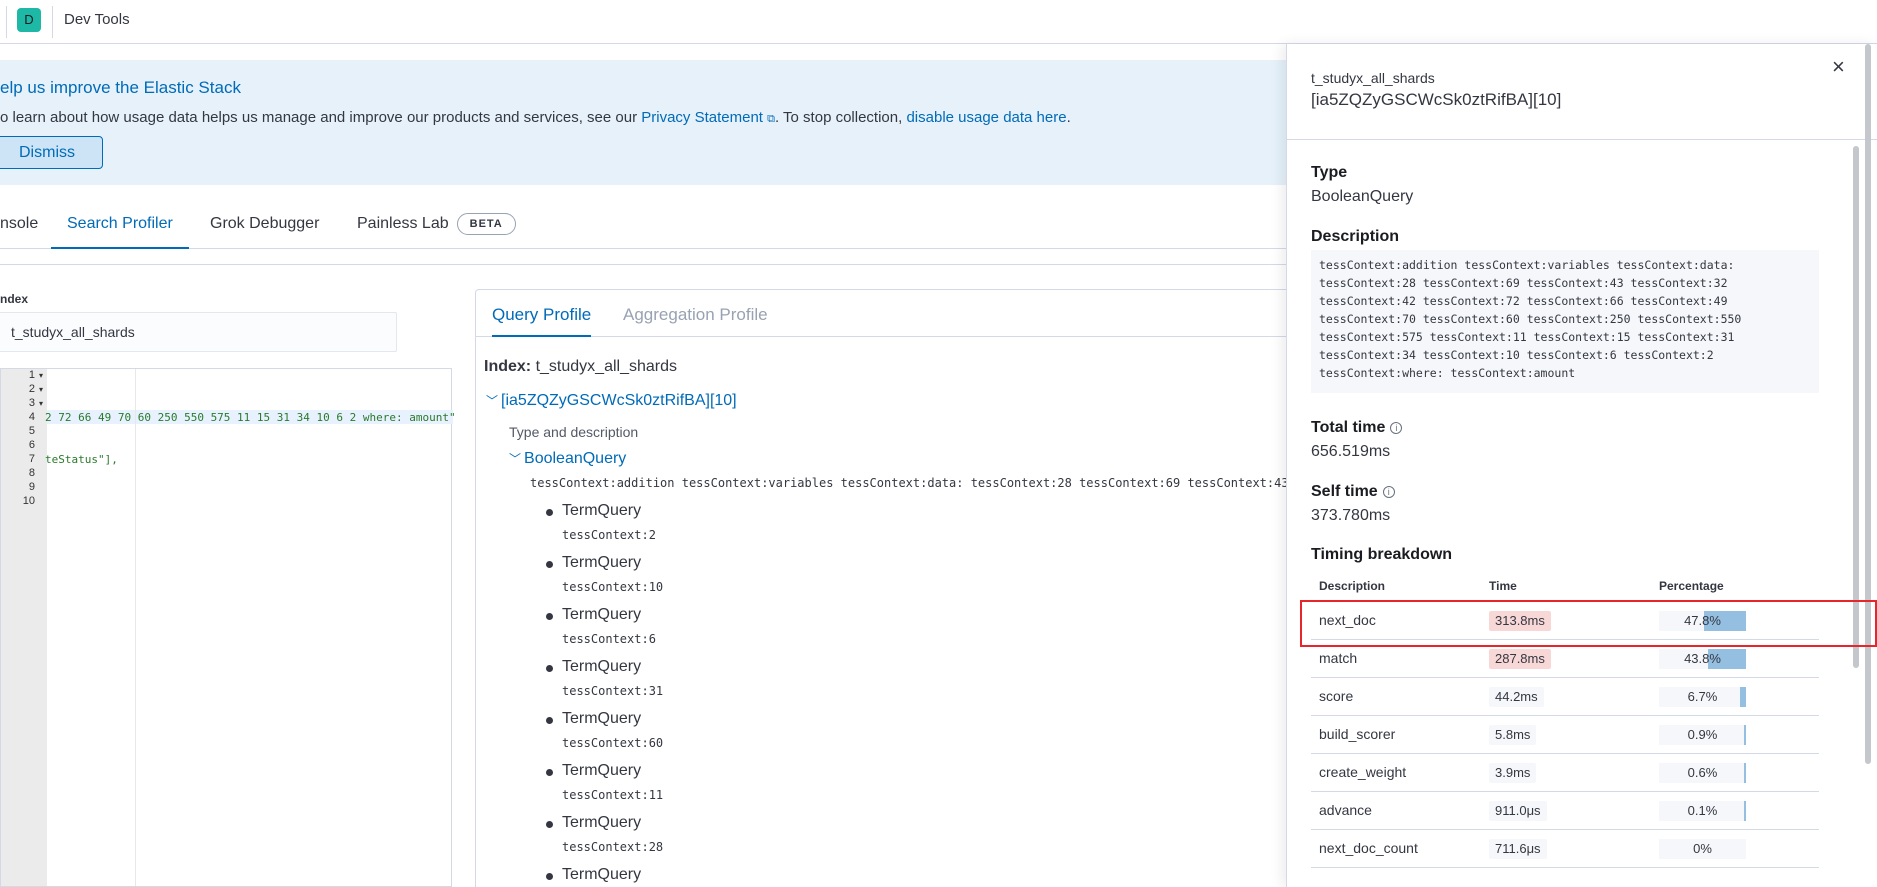  Describe the element at coordinates (1868, 404) in the screenshot. I see `page-scrollbar` at that location.